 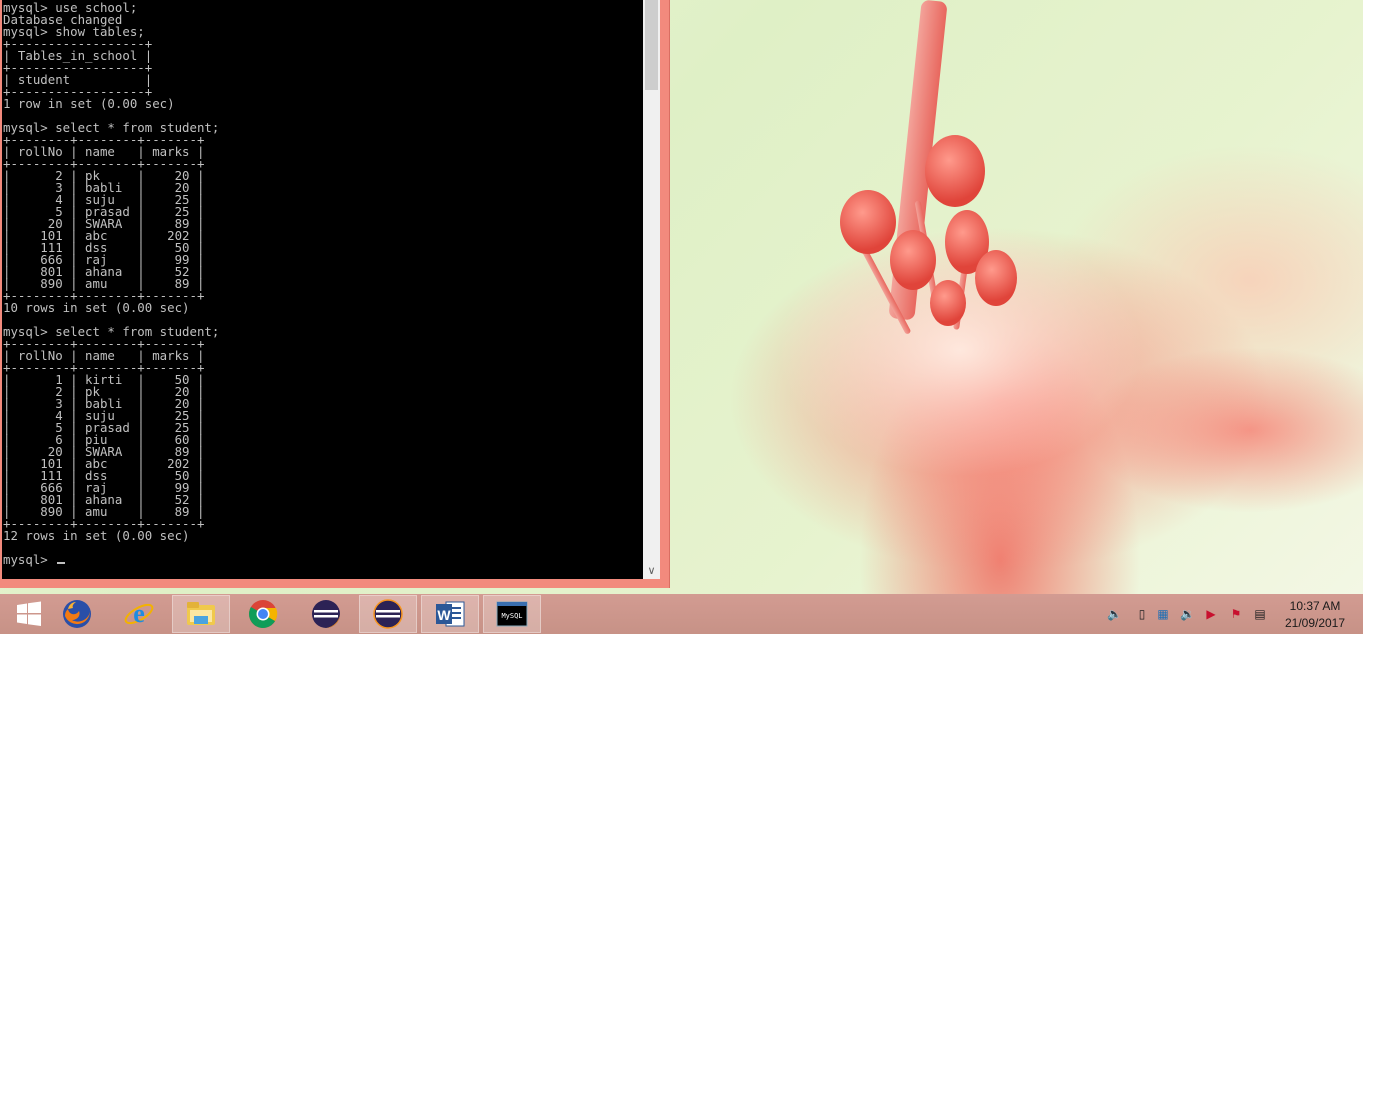 I want to click on mysql-icon-text: MySQL, so click(x=511, y=616).